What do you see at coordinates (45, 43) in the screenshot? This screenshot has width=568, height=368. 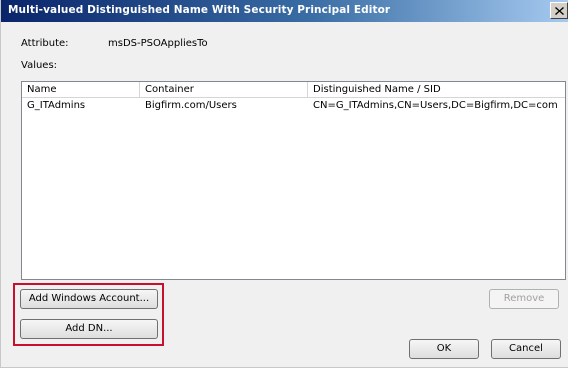 I see `attribute-label: Attribute:` at bounding box center [45, 43].